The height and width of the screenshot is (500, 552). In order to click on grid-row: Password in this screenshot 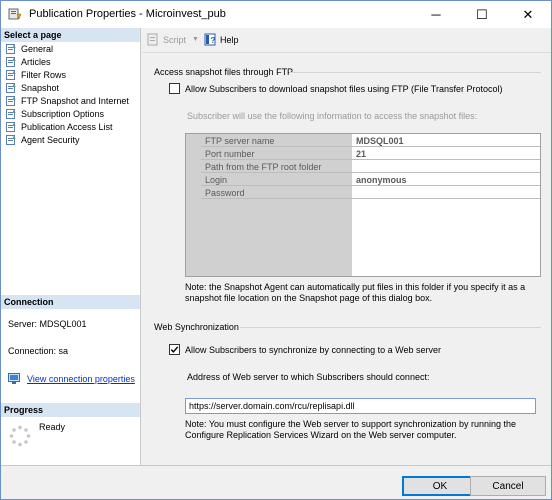, I will do `click(370, 192)`.